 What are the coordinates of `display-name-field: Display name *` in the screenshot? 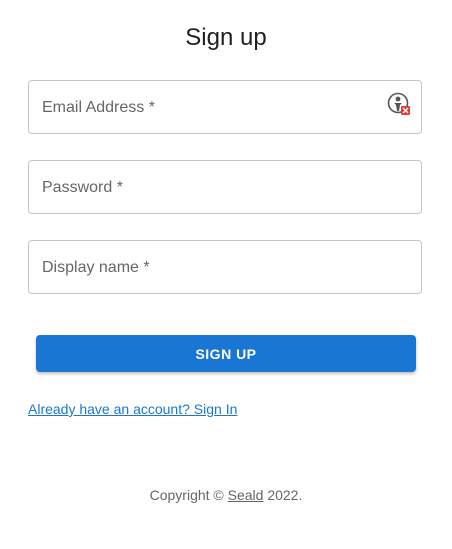 It's located at (225, 267).